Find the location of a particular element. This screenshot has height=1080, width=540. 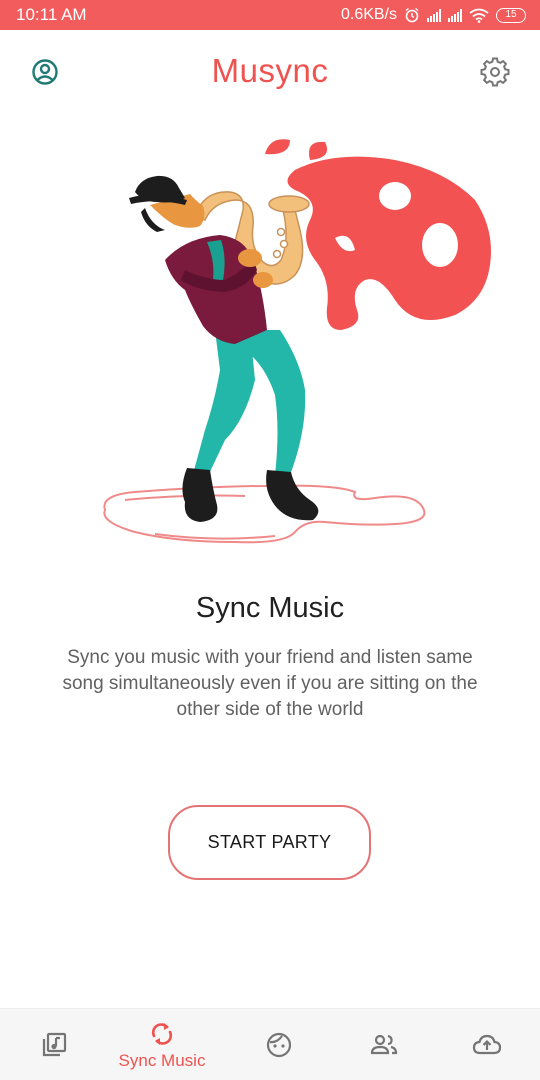

status-indicators: 0.6KB/s 15 is located at coordinates (433, 15).